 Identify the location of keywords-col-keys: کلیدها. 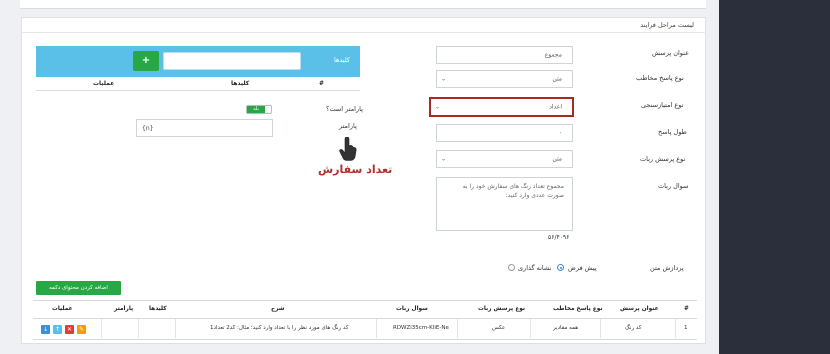
(240, 83).